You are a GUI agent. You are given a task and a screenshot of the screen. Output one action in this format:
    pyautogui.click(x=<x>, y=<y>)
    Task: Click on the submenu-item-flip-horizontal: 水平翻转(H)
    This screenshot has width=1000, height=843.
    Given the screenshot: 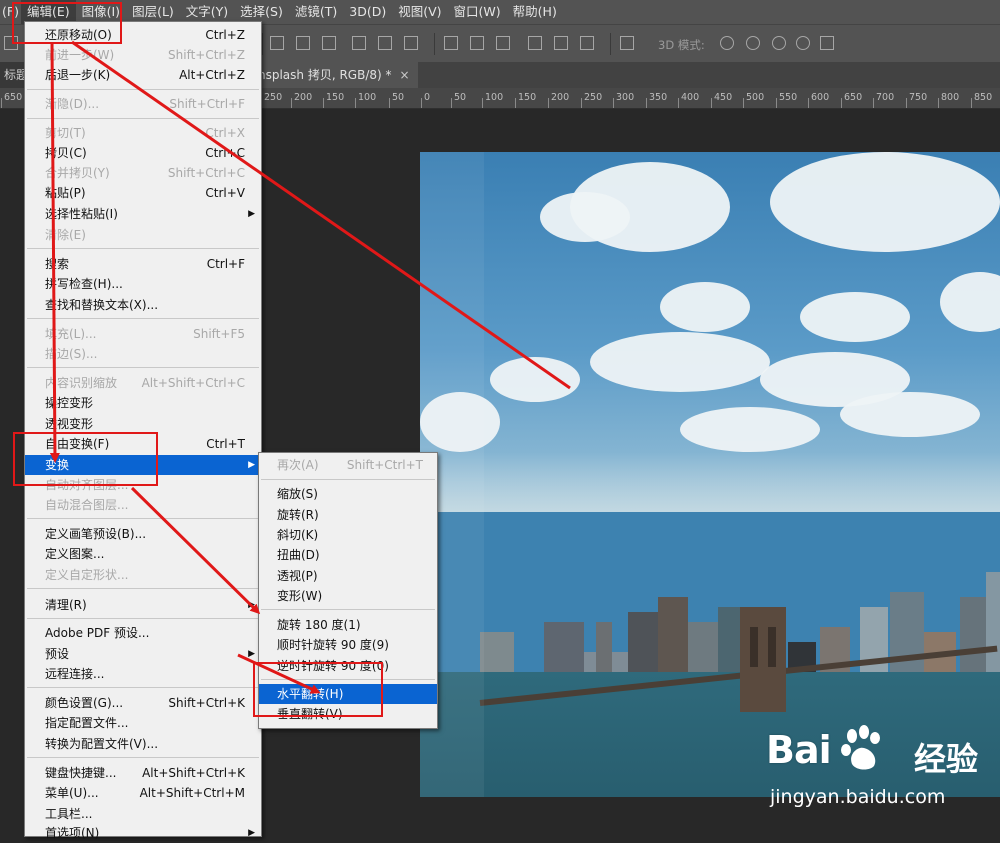 What is the action you would take?
    pyautogui.click(x=348, y=694)
    